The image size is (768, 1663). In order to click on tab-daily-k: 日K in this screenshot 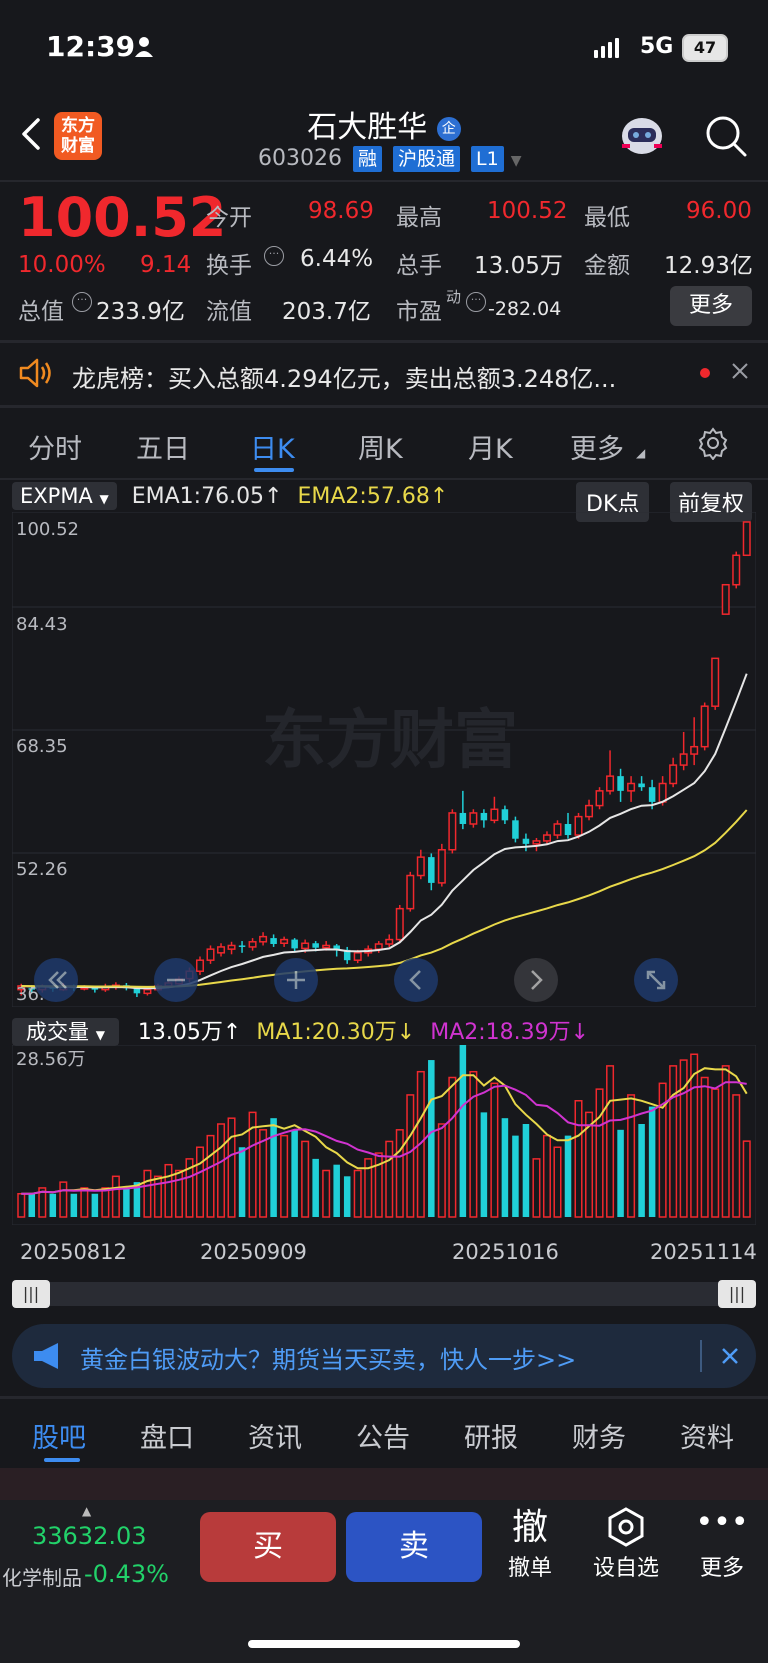, I will do `click(272, 446)`.